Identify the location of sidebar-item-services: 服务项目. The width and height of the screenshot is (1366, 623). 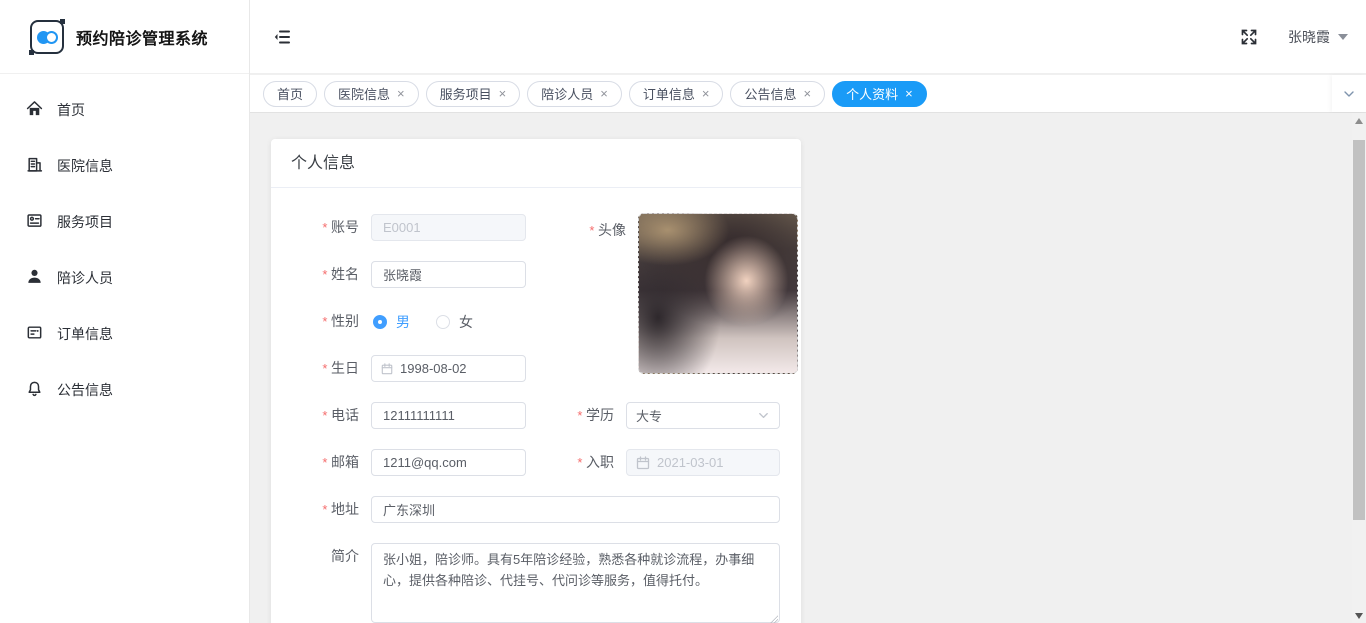
(124, 222).